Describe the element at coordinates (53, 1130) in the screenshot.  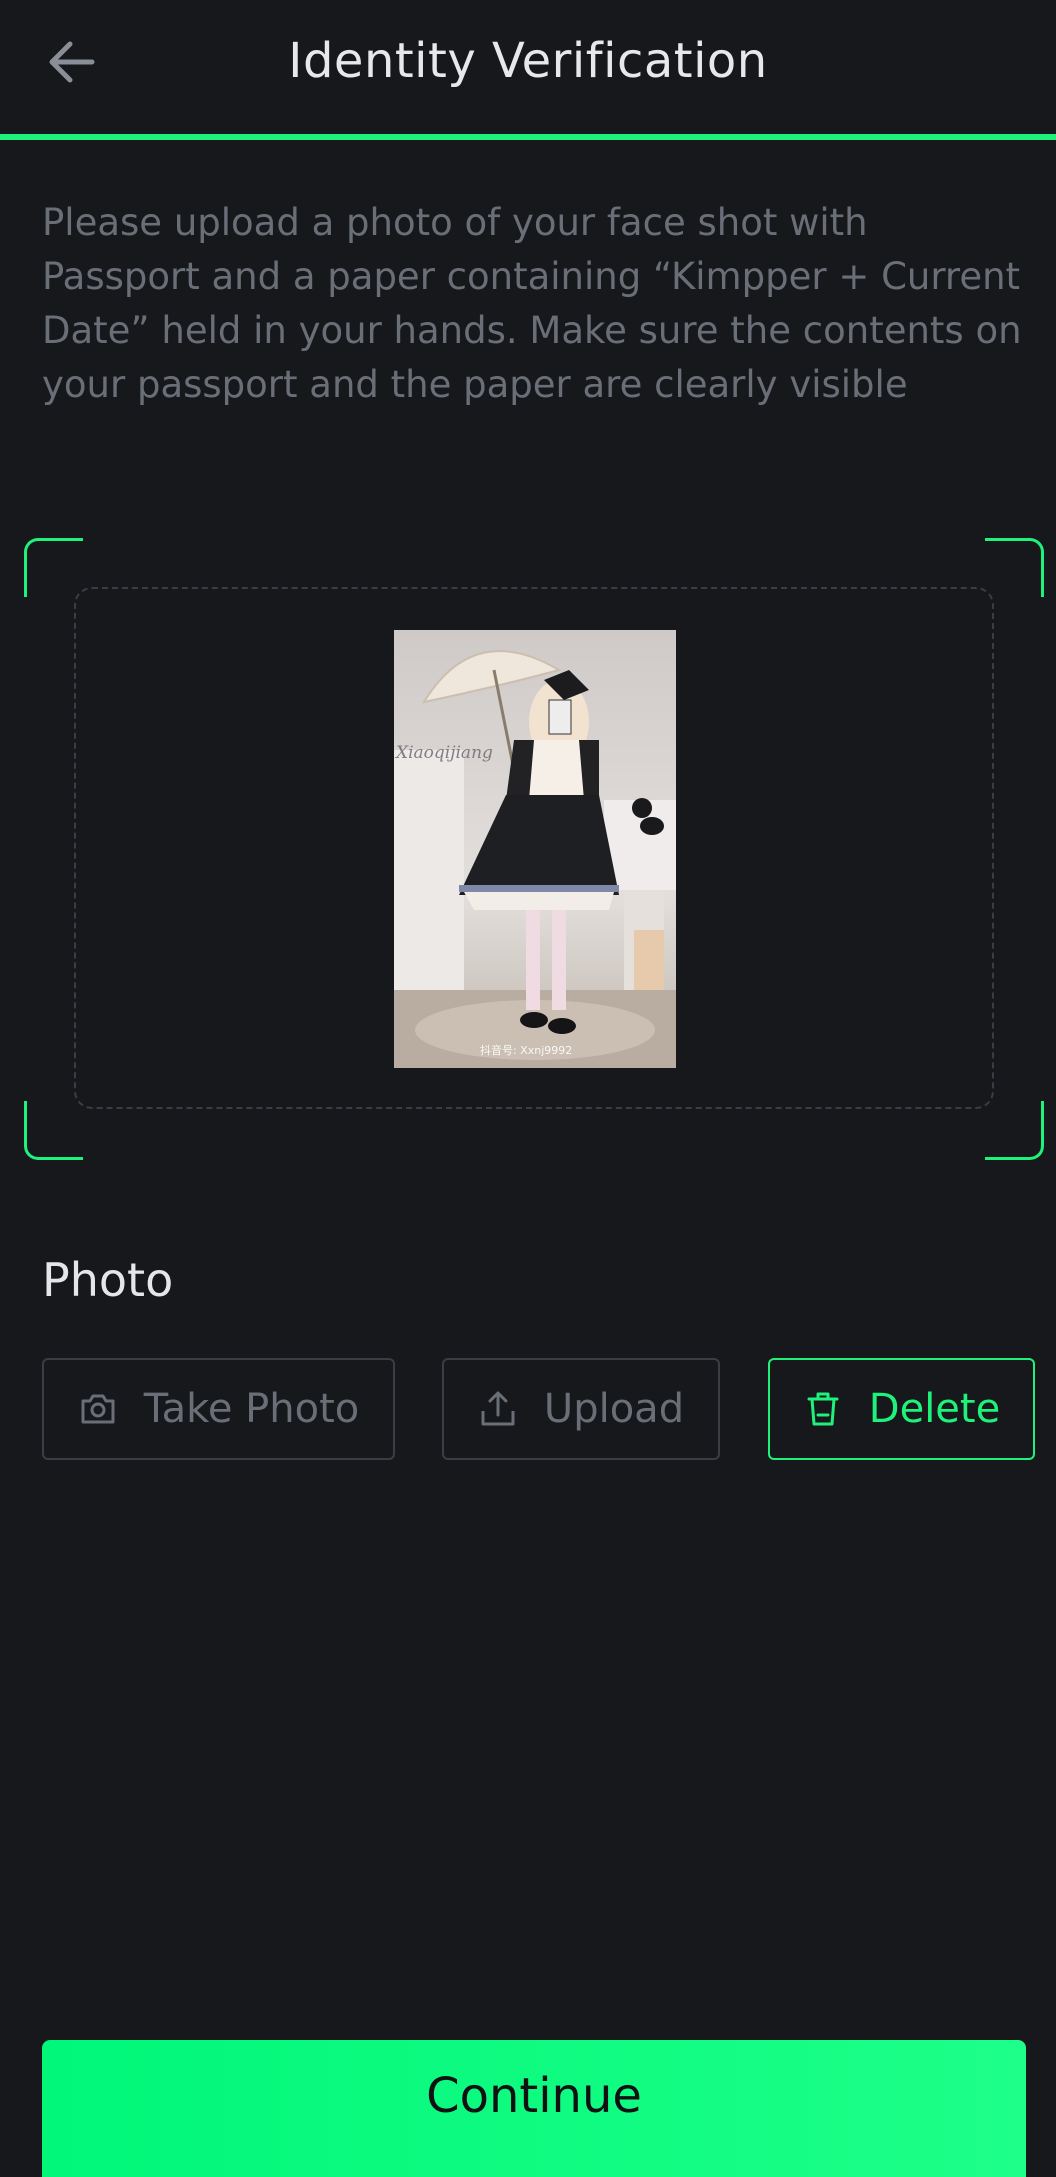
I see `frame-corner-bottom-left` at that location.